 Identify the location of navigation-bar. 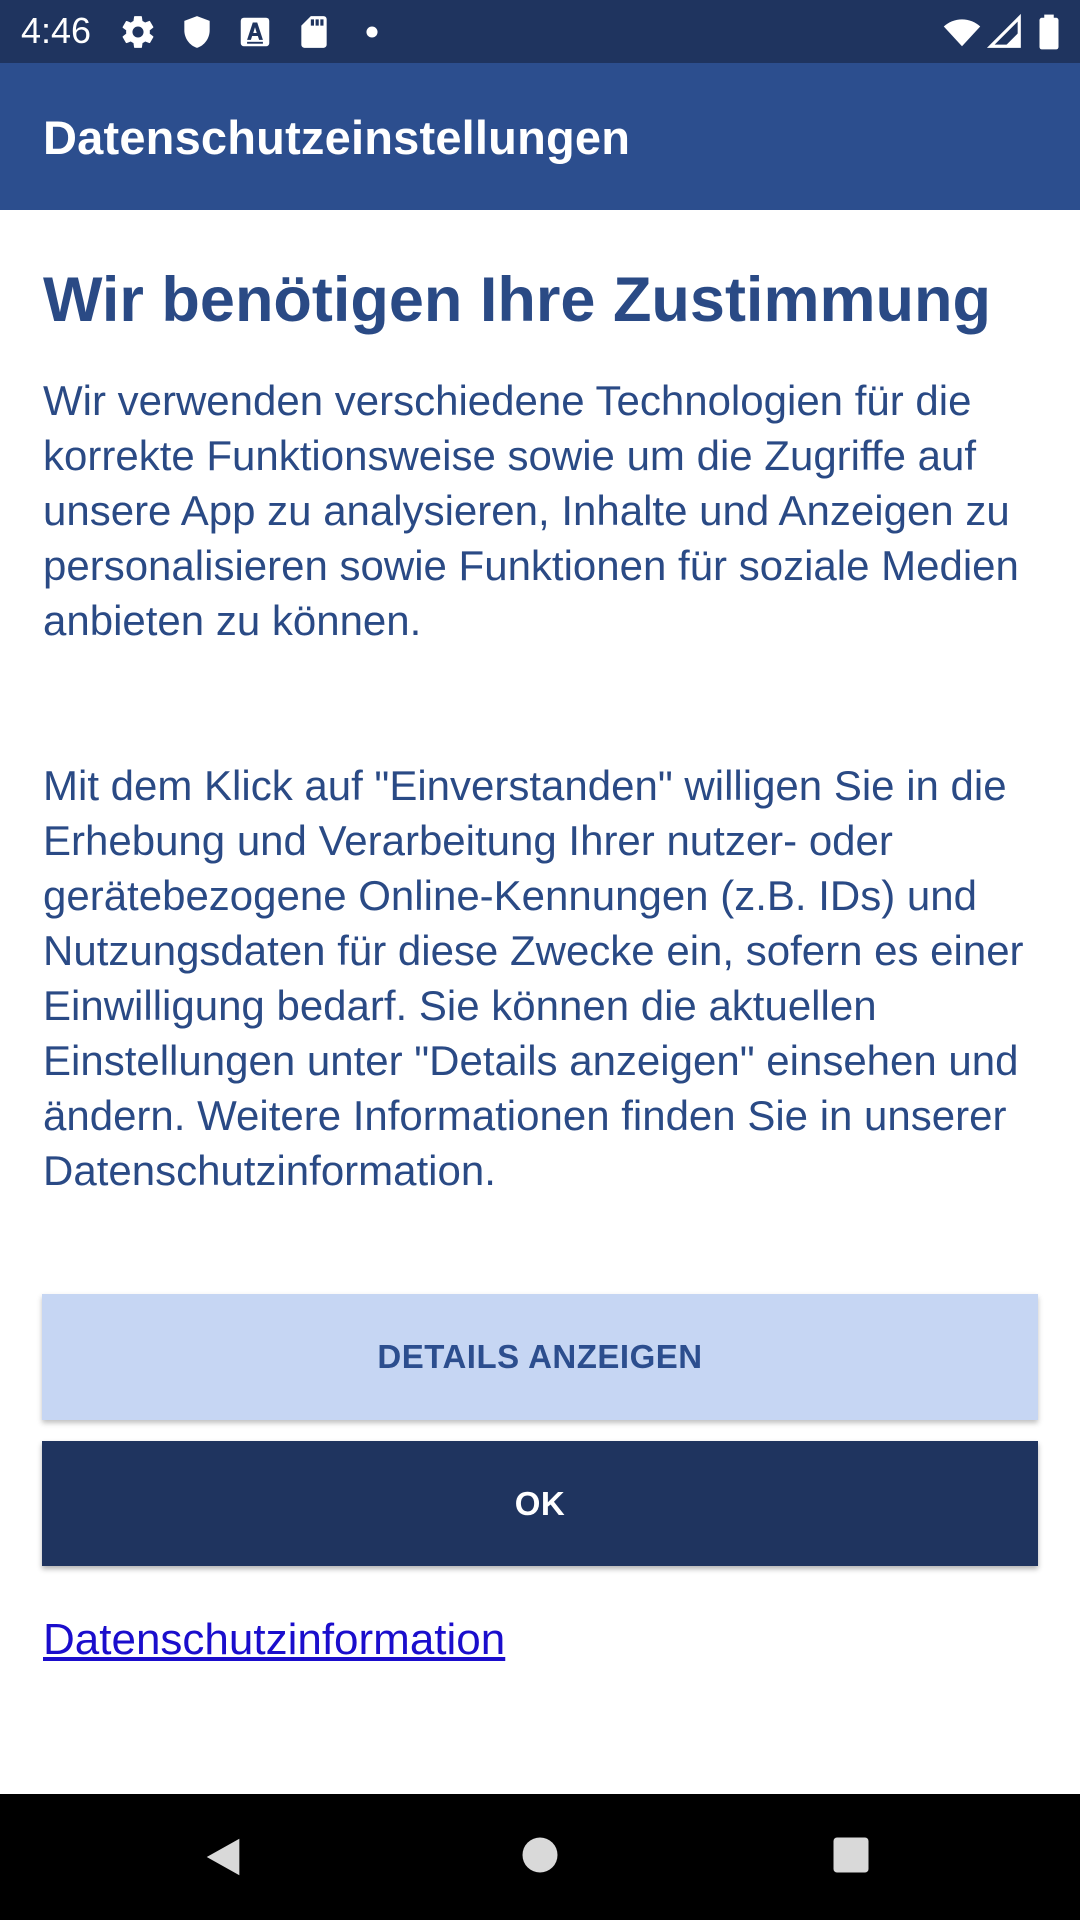
(540, 1857).